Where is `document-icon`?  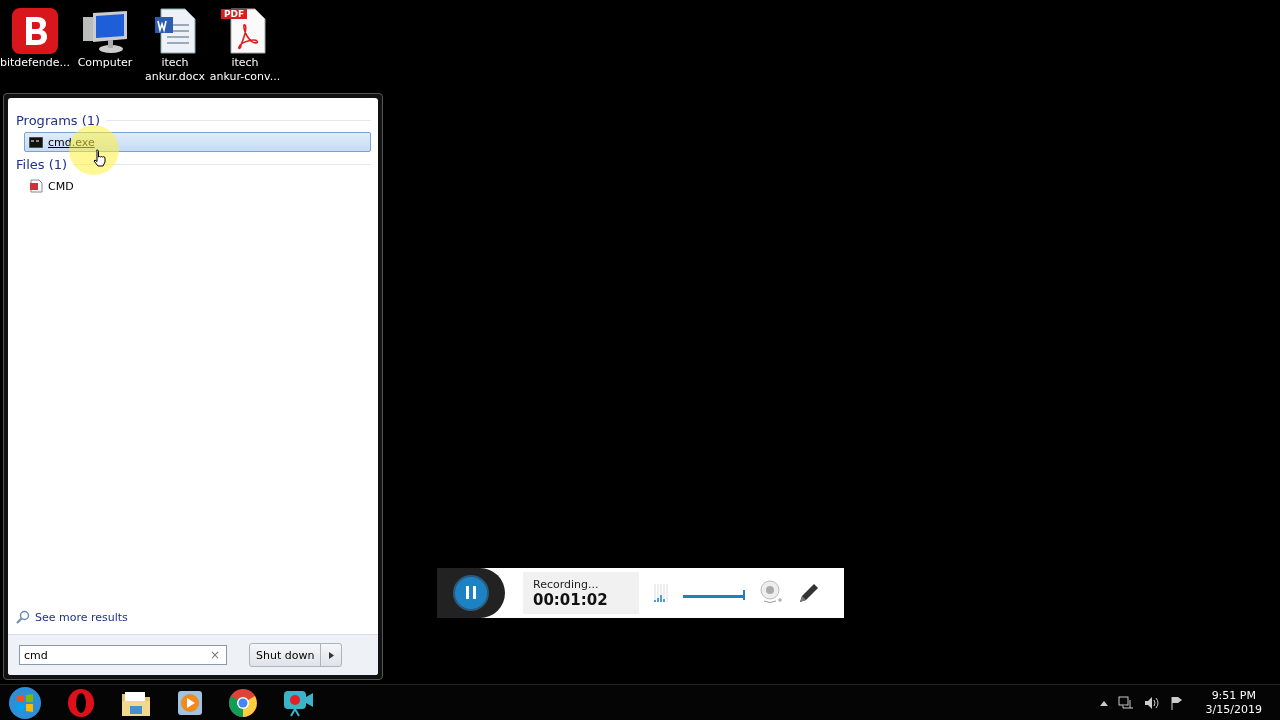
document-icon is located at coordinates (36, 186).